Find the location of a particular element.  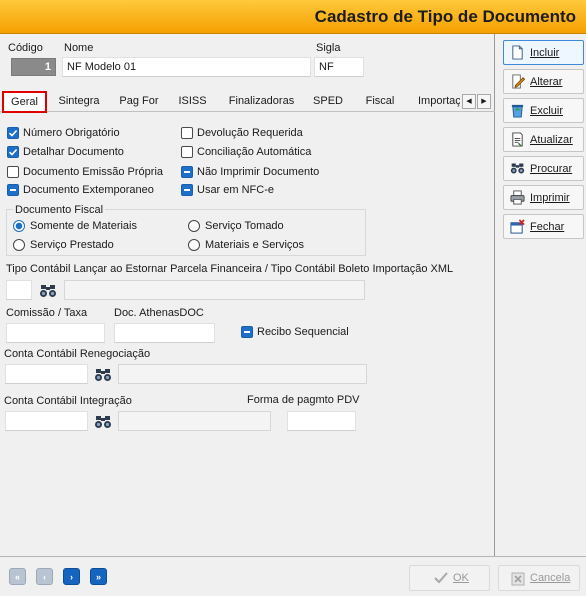

excluir-label: Excluir is located at coordinates (547, 110).